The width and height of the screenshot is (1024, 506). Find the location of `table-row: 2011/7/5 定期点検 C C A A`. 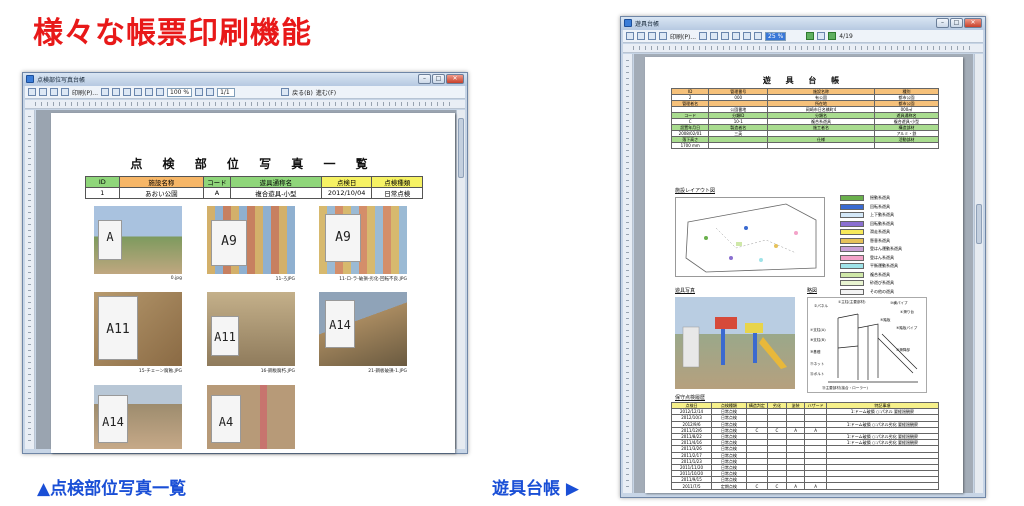

table-row: 2011/7/5 定期点検 C C A A is located at coordinates (805, 486).